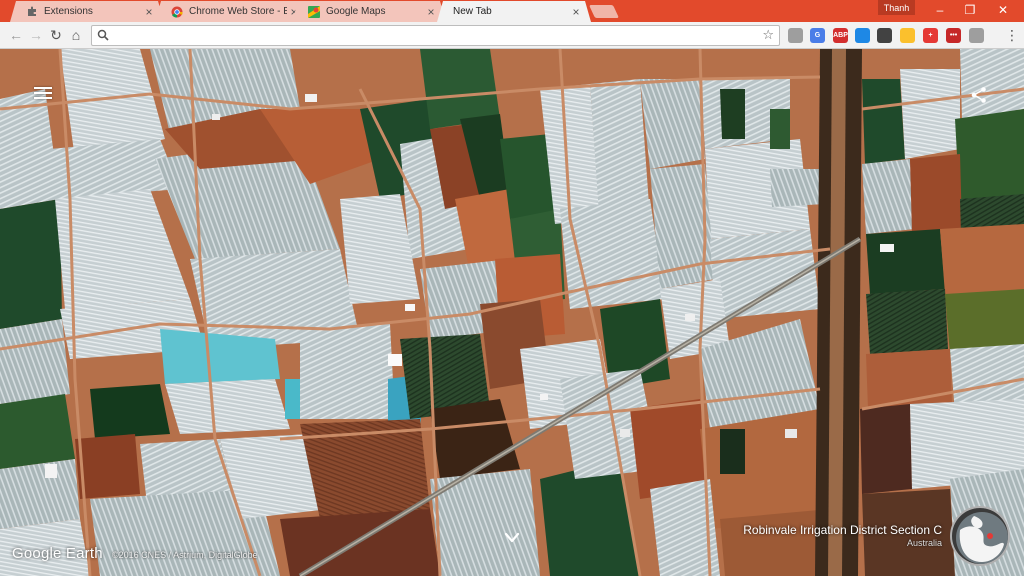  What do you see at coordinates (356, 11) in the screenshot?
I see `tab-title: Google Maps` at bounding box center [356, 11].